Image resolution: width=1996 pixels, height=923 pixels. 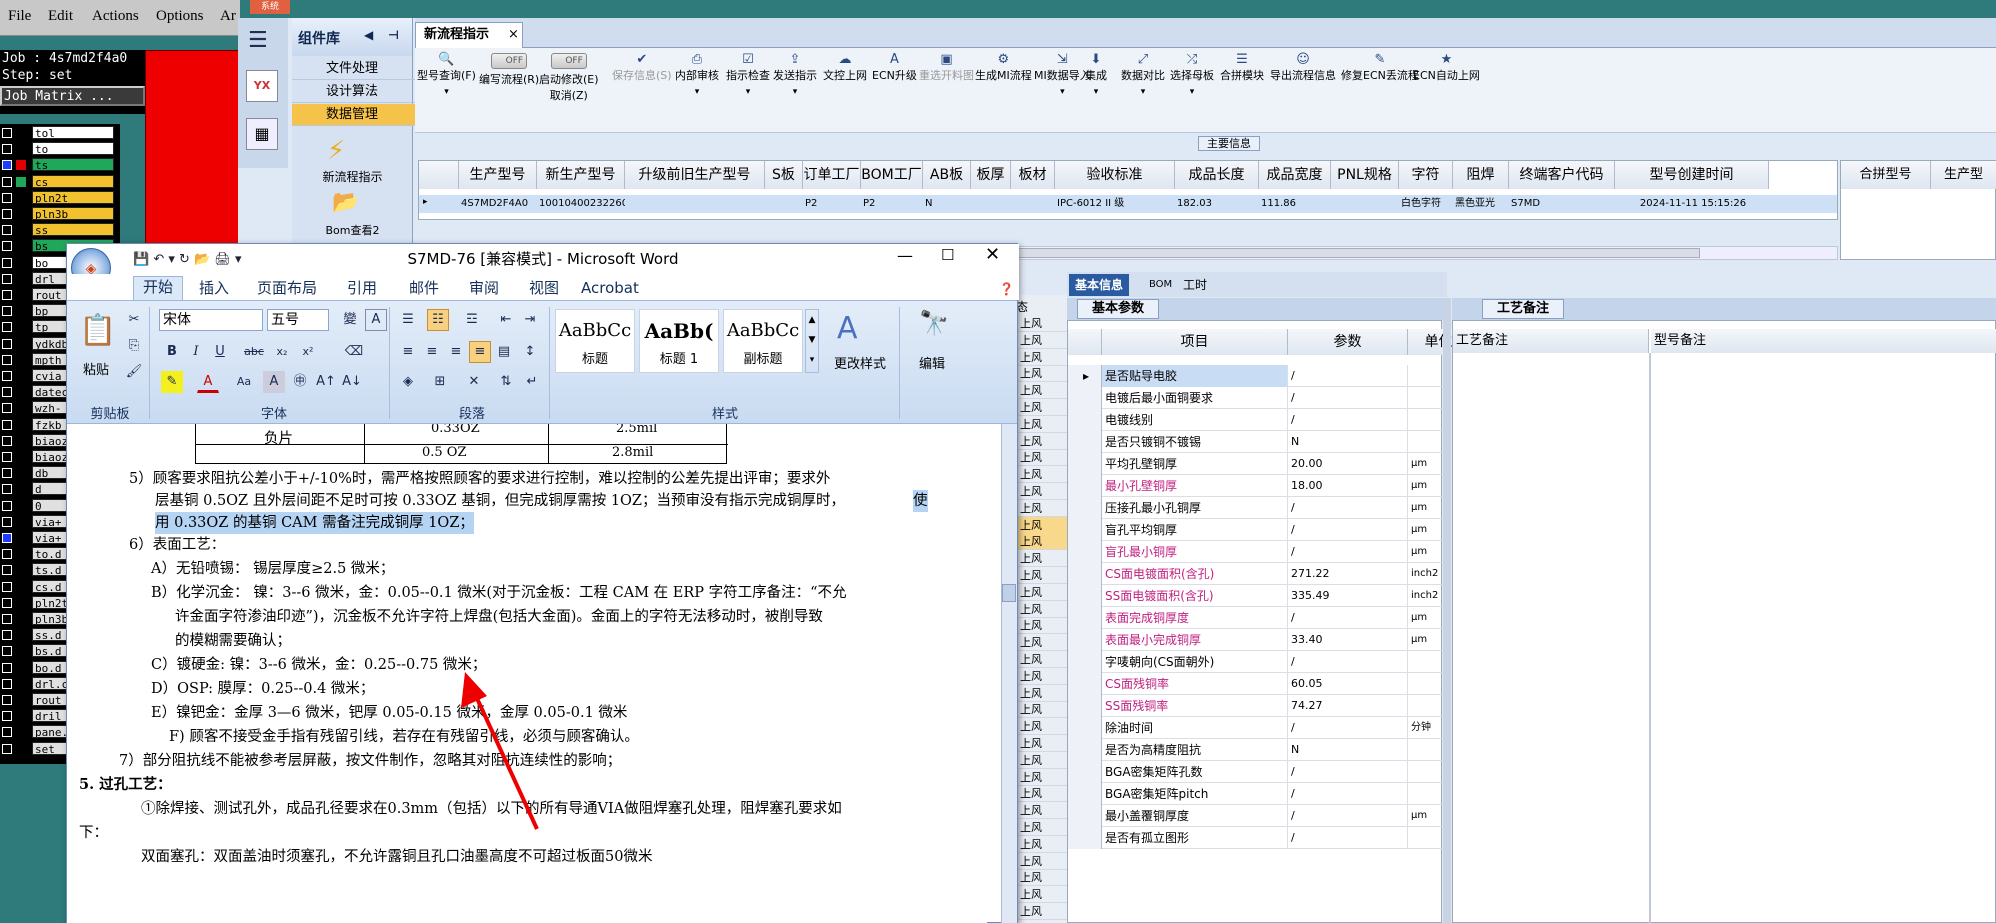 What do you see at coordinates (1289, 508) in the screenshot?
I see `param-row: 压接孔最小孔铜厚/μmY` at bounding box center [1289, 508].